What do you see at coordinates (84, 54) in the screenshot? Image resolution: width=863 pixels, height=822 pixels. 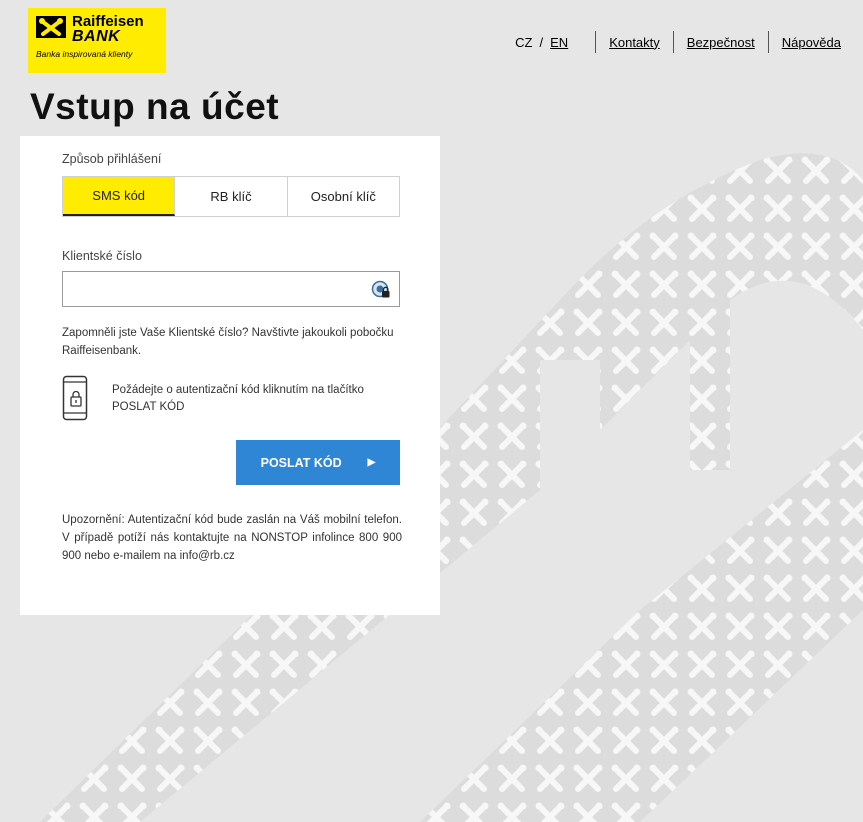 I see `brand-tagline: Banka inspirovaná klienty` at bounding box center [84, 54].